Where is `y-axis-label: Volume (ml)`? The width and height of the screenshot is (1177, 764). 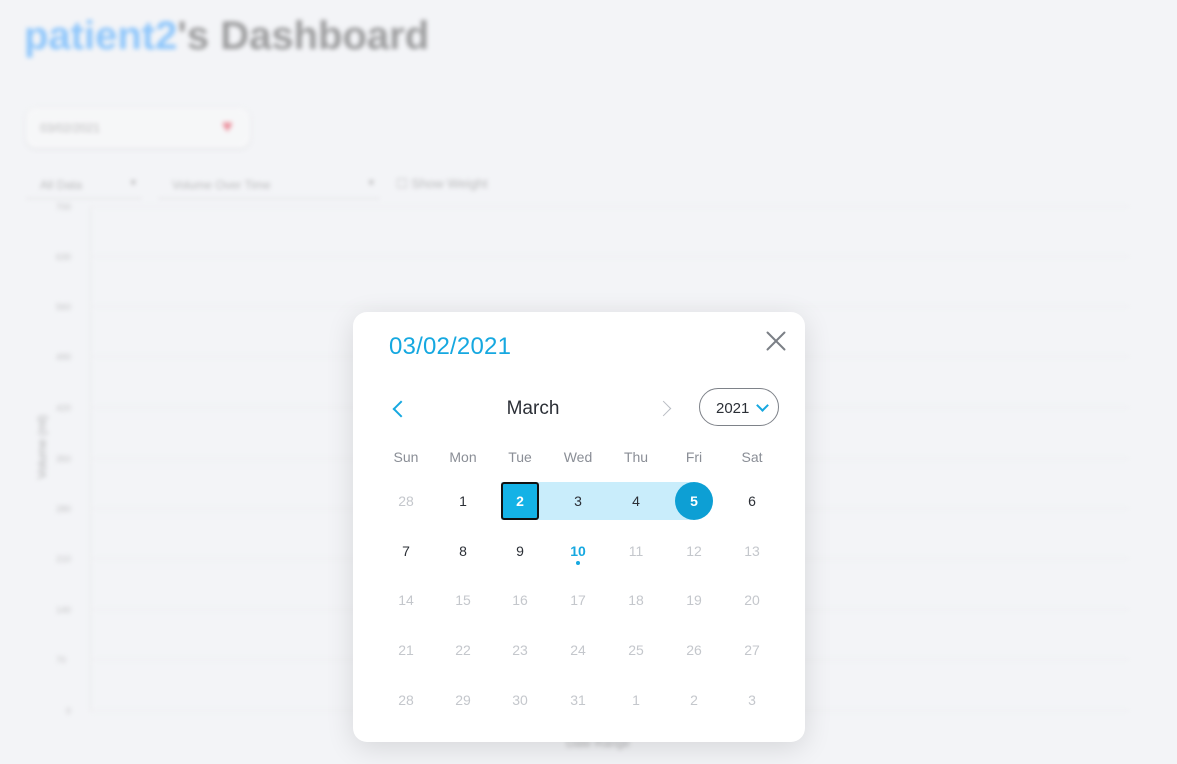
y-axis-label: Volume (ml) is located at coordinates (42, 447).